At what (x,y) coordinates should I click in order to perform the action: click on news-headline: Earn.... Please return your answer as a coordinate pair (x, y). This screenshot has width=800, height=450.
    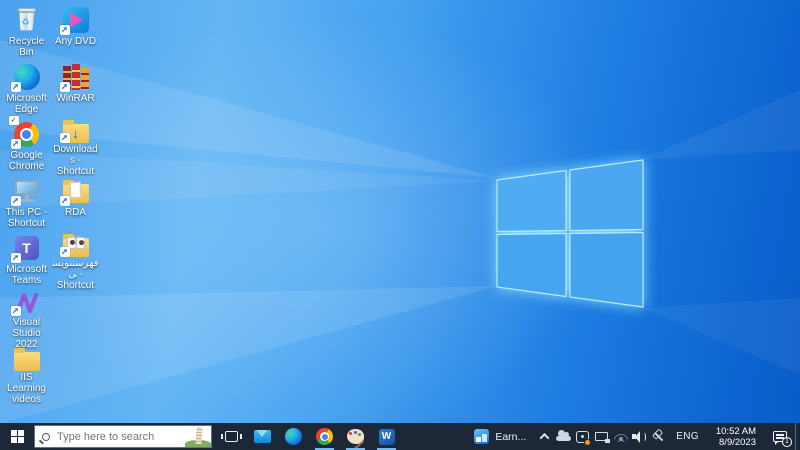
    Looking at the image, I should click on (511, 436).